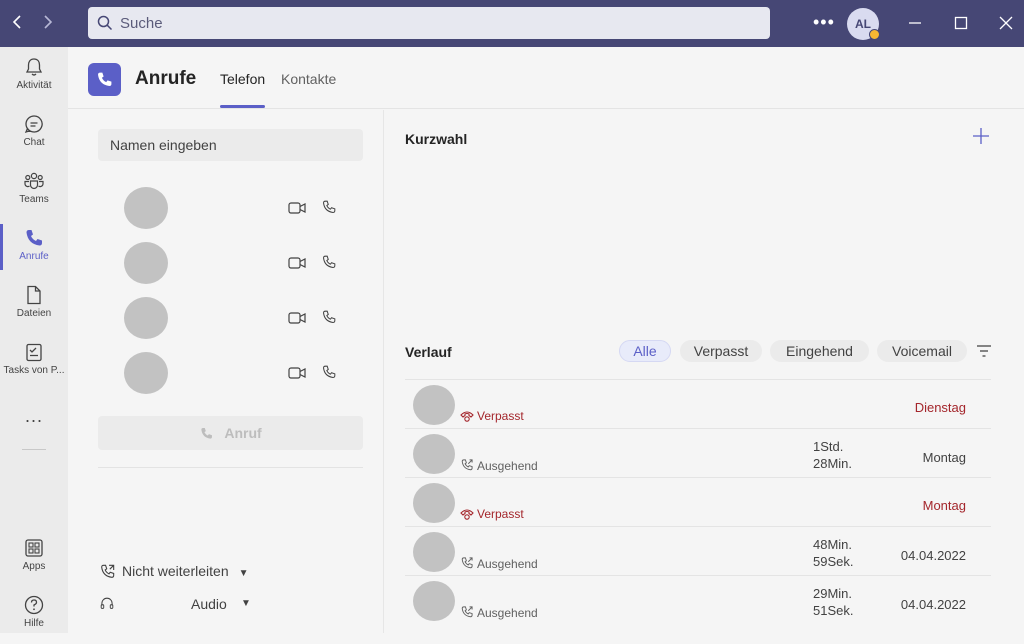 The width and height of the screenshot is (1024, 644). What do you see at coordinates (428, 352) in the screenshot?
I see `history-title: Verlauf` at bounding box center [428, 352].